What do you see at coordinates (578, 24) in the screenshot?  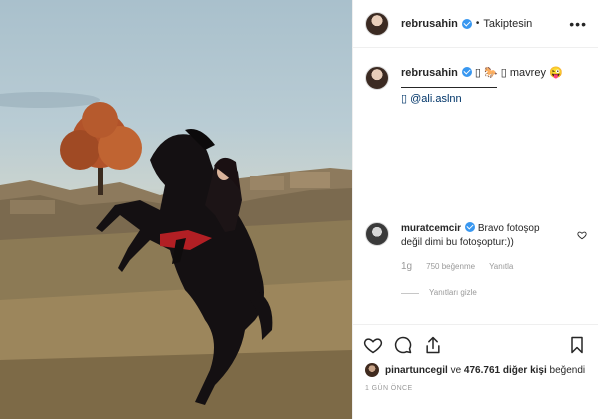 I see `more-icon: •••` at bounding box center [578, 24].